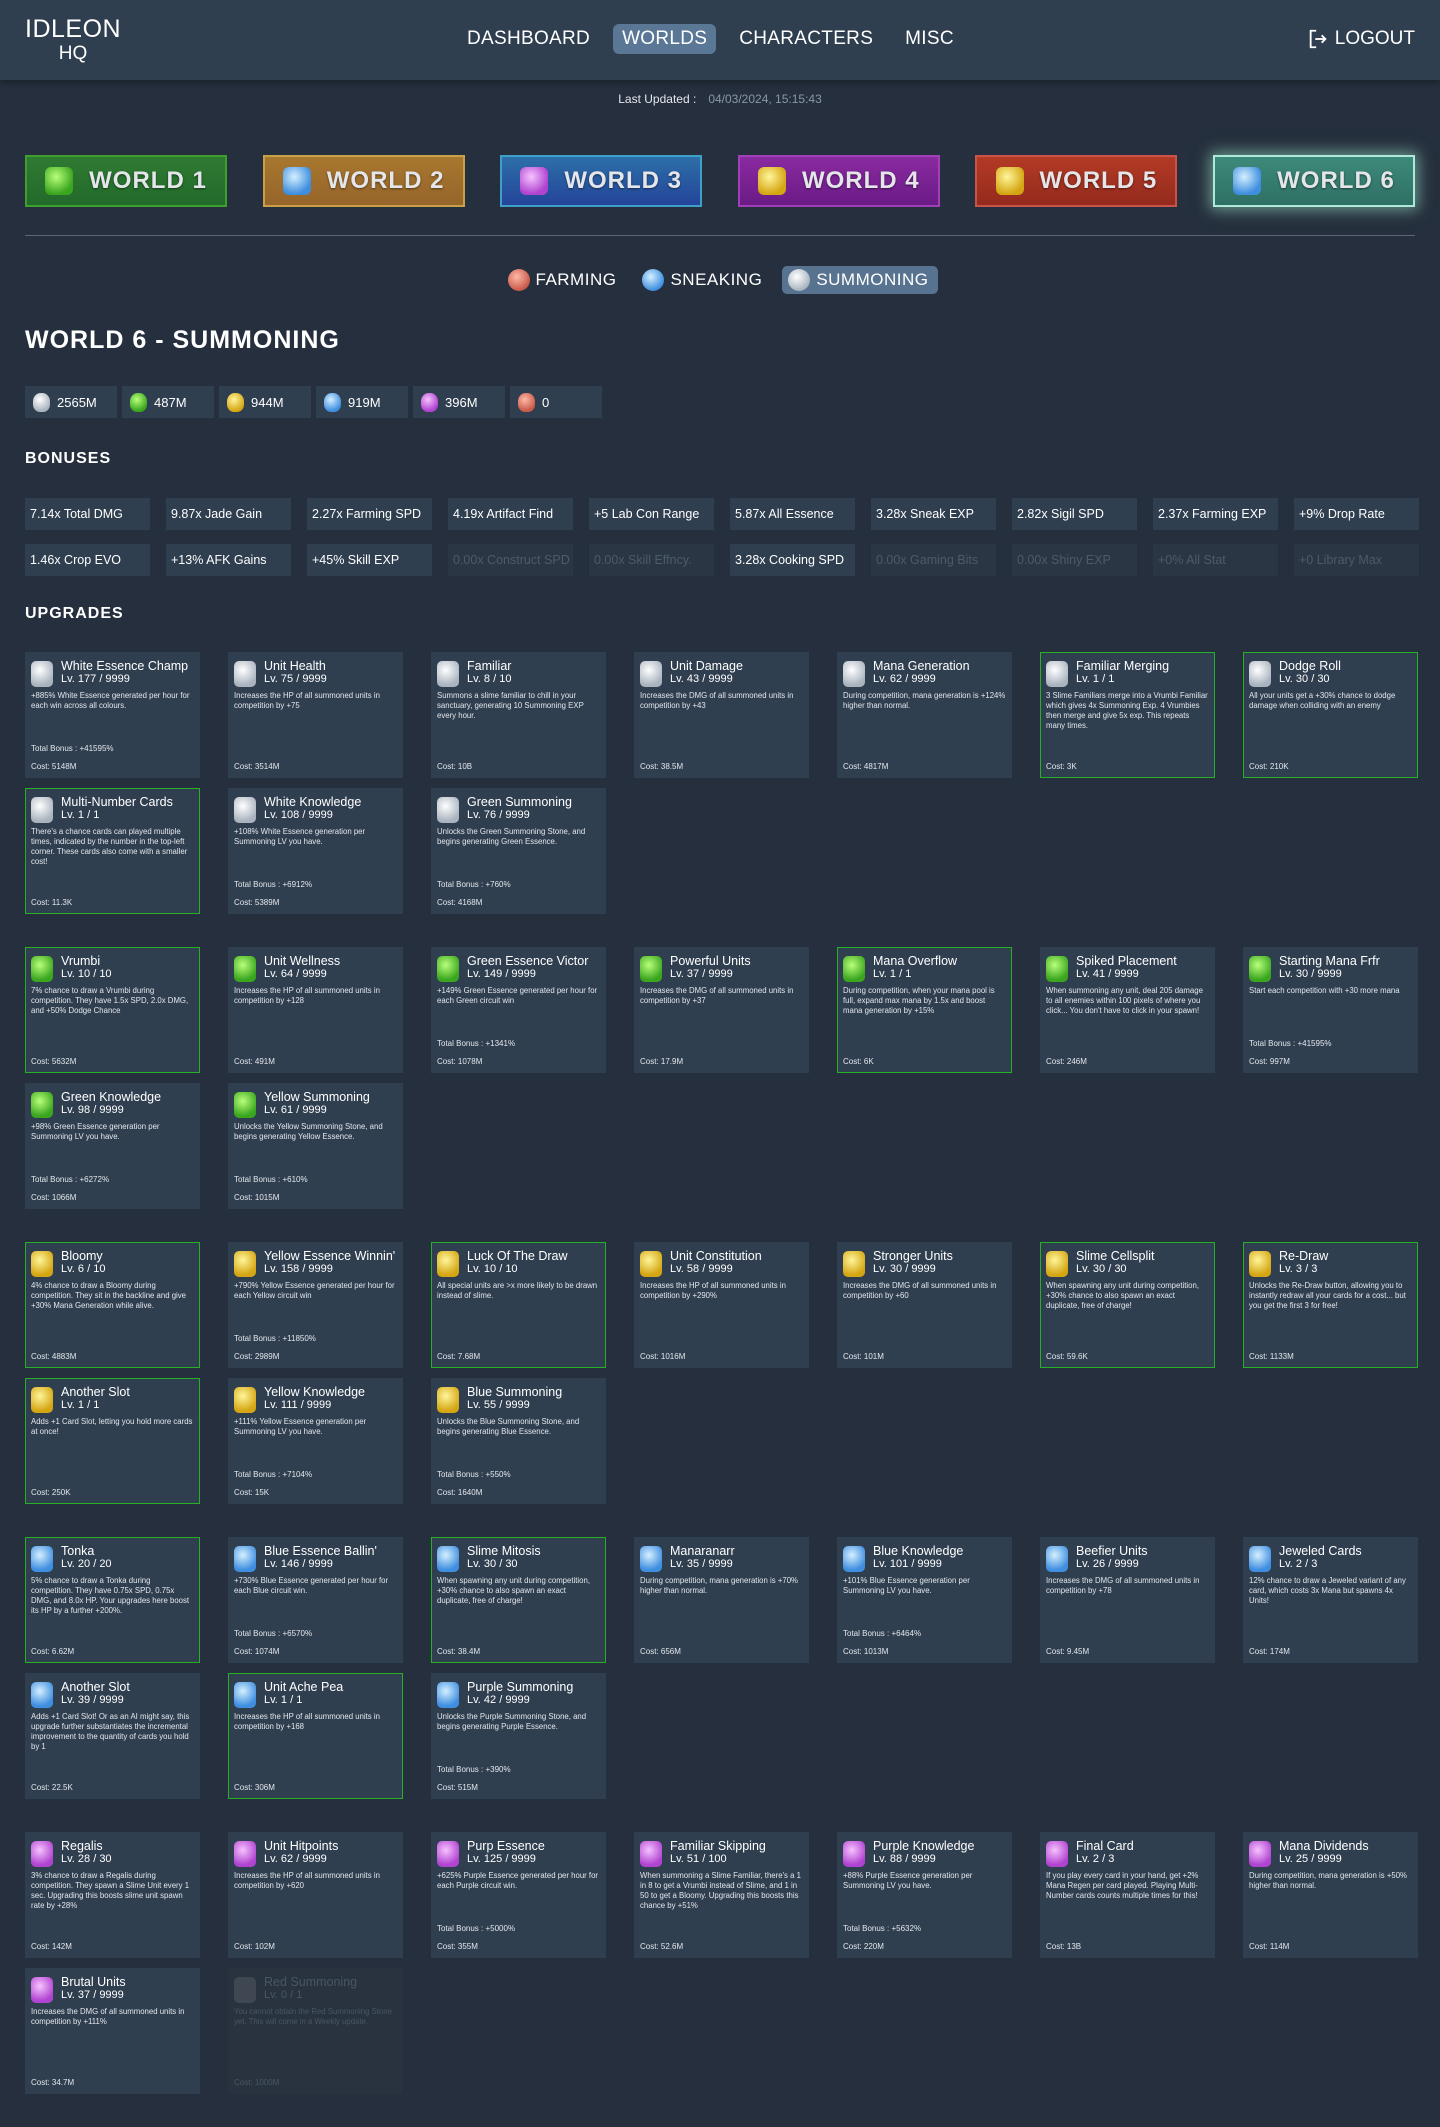 This screenshot has height=2127, width=1440. Describe the element at coordinates (528, 39) in the screenshot. I see `nav-dashboard: DASHBOARD` at that location.